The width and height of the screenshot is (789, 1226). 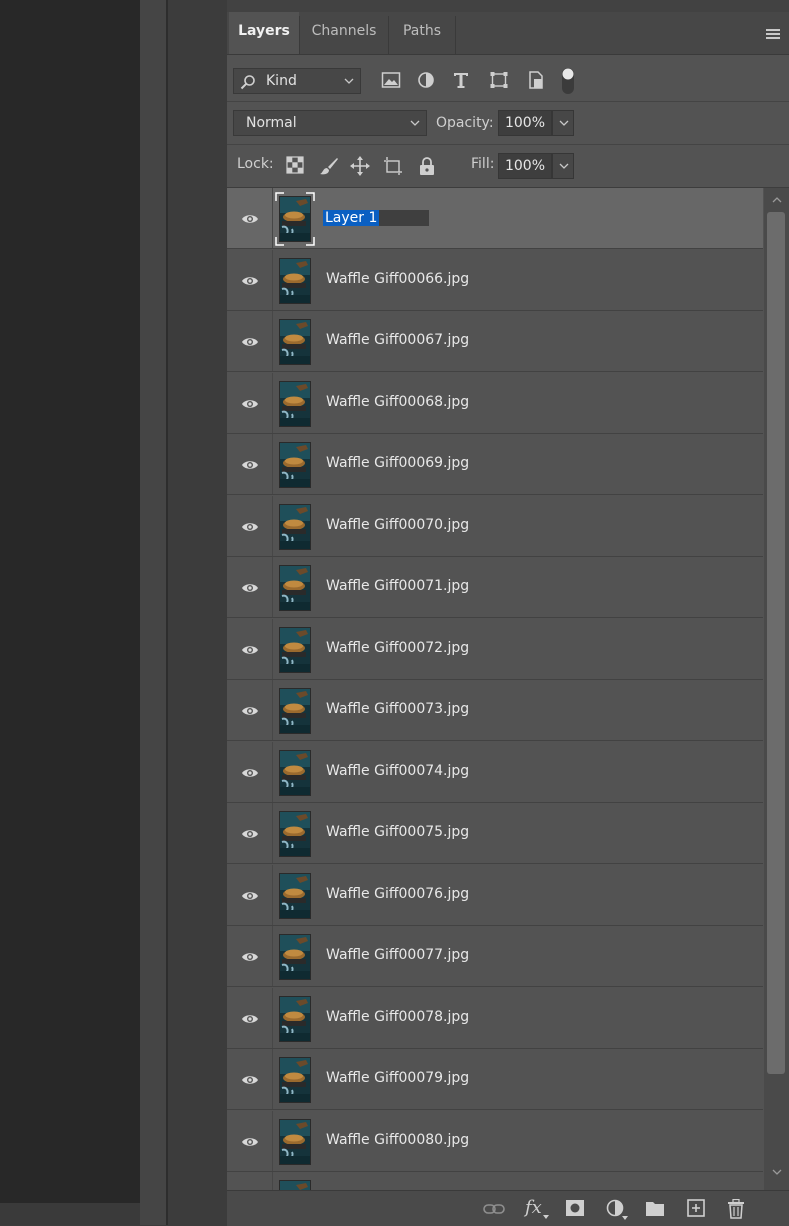 I want to click on opacity-dropdown, so click(x=563, y=123).